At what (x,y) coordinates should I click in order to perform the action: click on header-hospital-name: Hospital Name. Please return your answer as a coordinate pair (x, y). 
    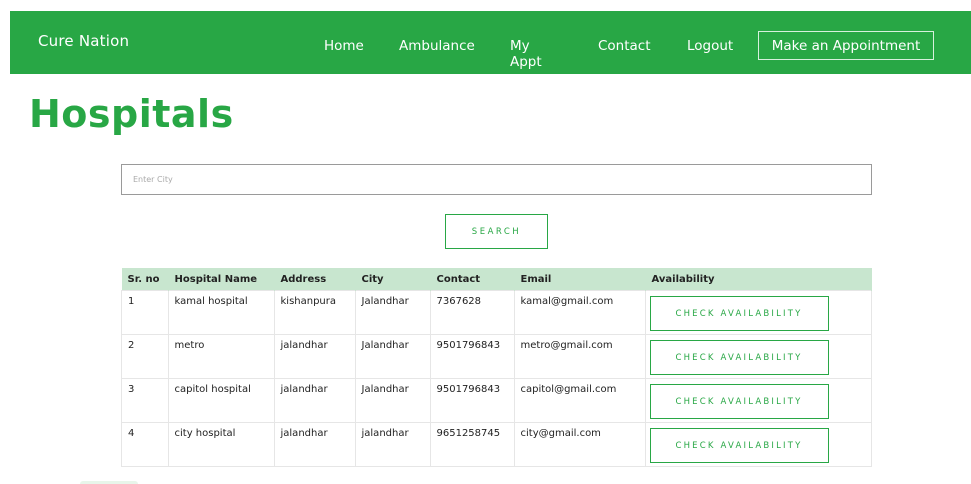
    Looking at the image, I should click on (221, 279).